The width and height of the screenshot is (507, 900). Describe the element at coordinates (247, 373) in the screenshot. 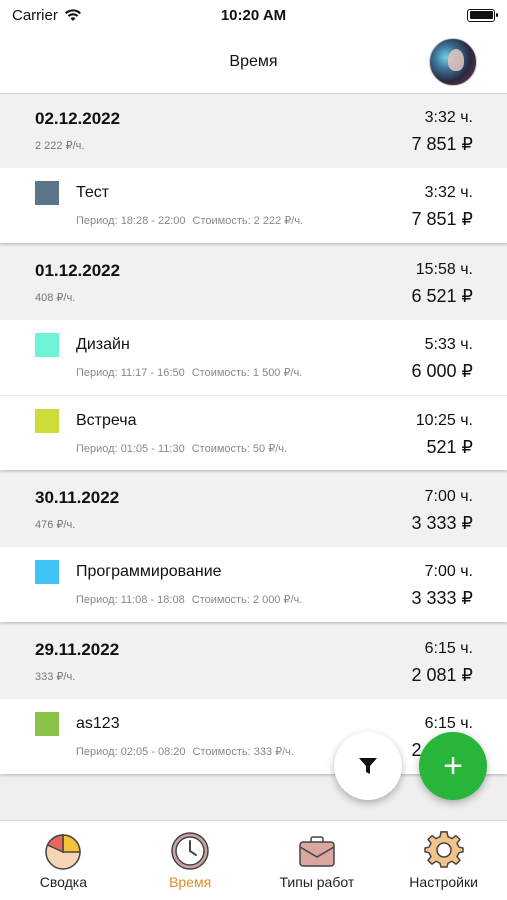

I see `entry-cost: Стоимость: 1 500 ₽/ч.` at that location.